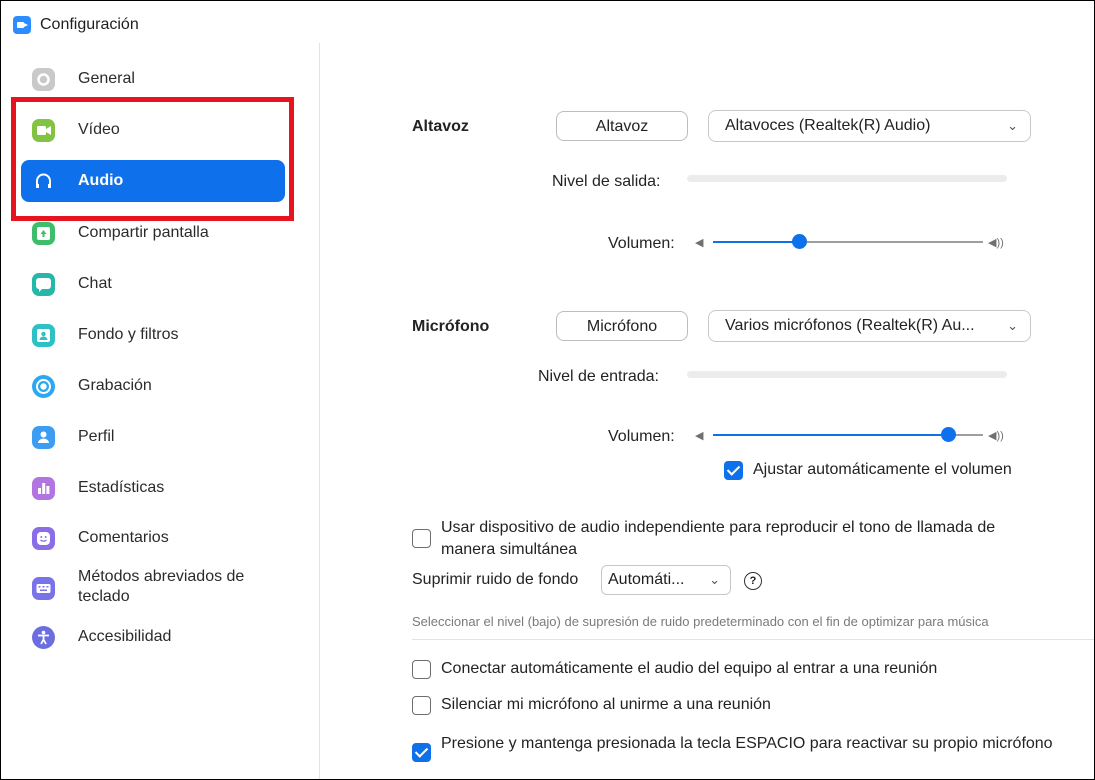 The height and width of the screenshot is (780, 1095). Describe the element at coordinates (948, 434) in the screenshot. I see `microphone-volume-thumb` at that location.